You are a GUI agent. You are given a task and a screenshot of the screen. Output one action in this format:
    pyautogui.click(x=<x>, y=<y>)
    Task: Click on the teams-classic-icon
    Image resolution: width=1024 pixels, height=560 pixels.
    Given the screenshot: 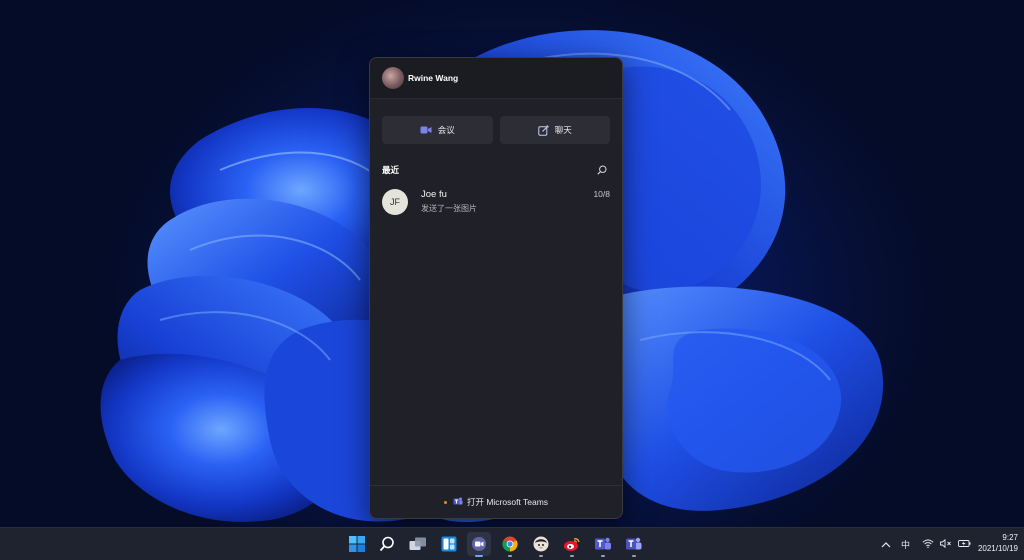 What is the action you would take?
    pyautogui.click(x=634, y=543)
    